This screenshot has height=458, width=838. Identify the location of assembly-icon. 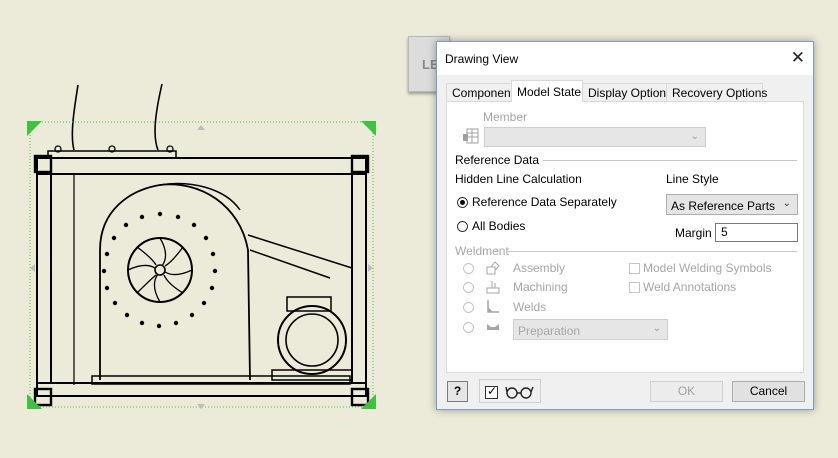
(493, 268).